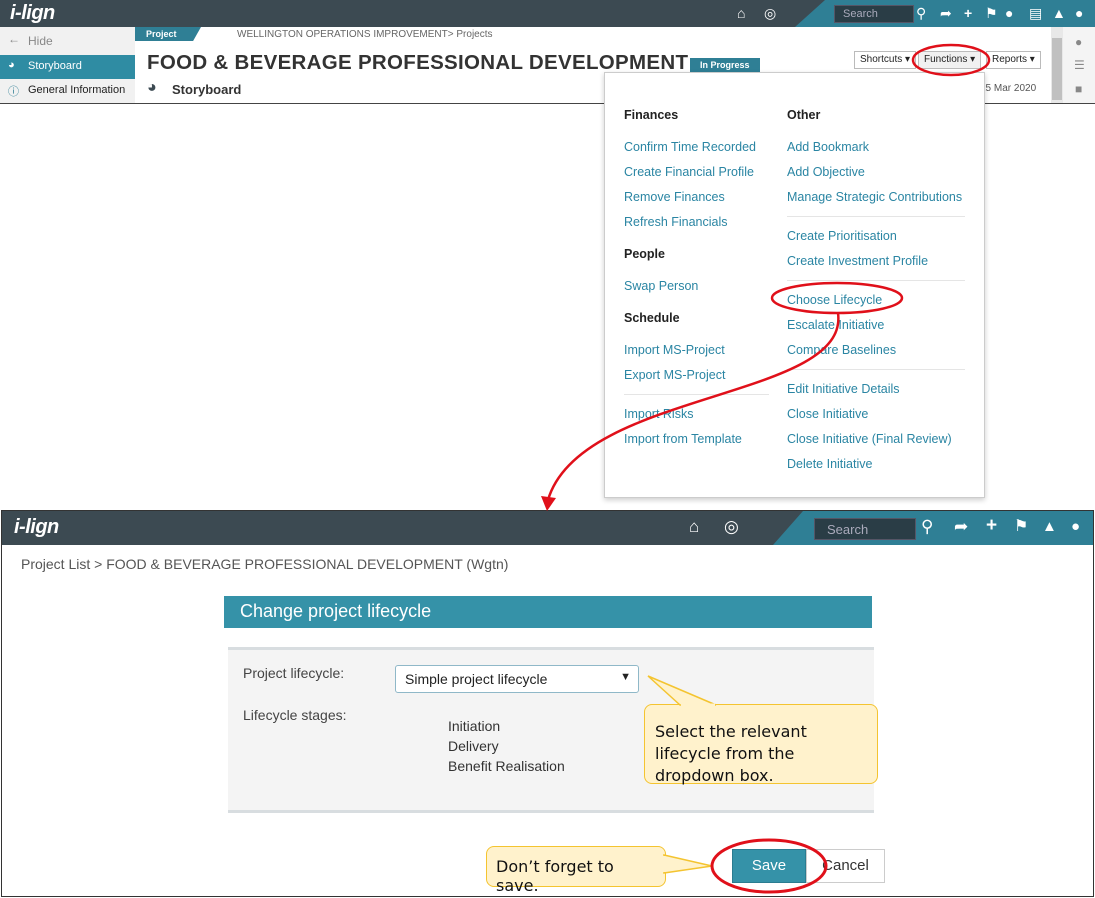 The width and height of the screenshot is (1095, 898). What do you see at coordinates (625, 677) in the screenshot?
I see `caret-down-icon: ▼` at bounding box center [625, 677].